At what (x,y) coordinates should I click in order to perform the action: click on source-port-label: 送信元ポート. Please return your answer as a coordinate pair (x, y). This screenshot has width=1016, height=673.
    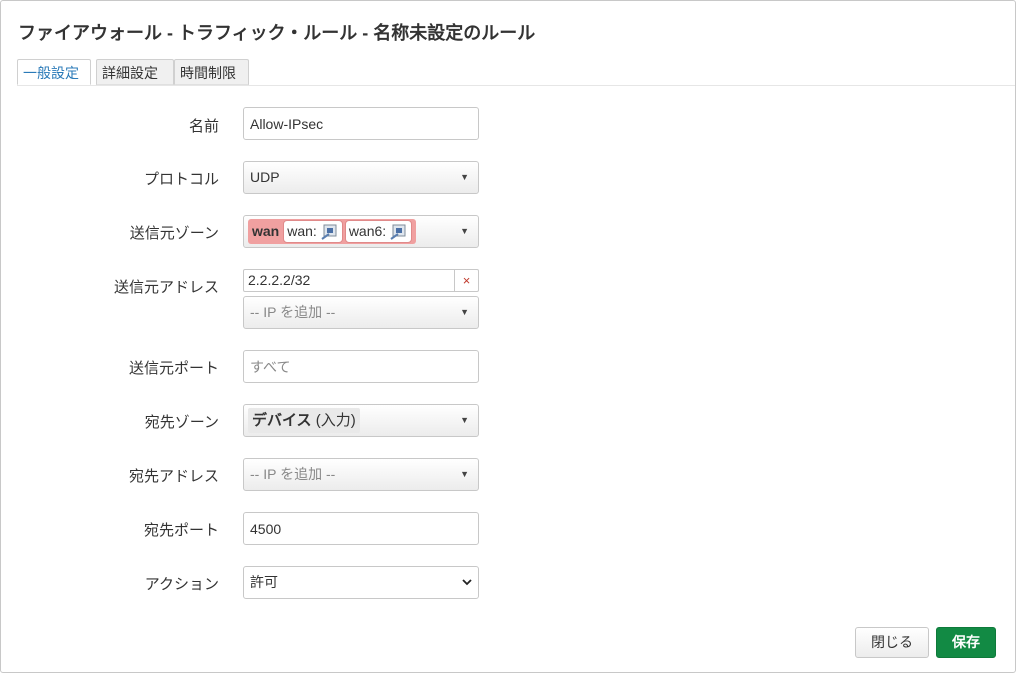
    Looking at the image, I should click on (173, 368).